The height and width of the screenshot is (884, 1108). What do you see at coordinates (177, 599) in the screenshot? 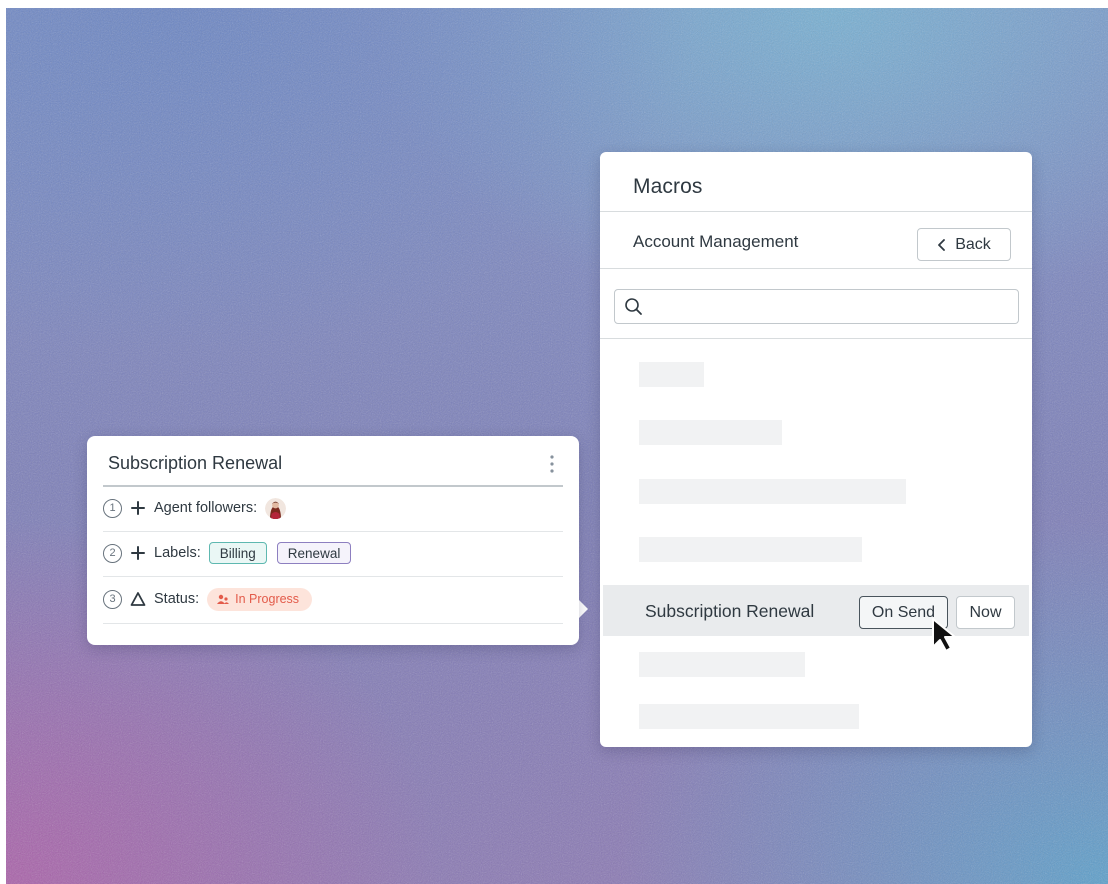
I see `action-label: Status:` at bounding box center [177, 599].